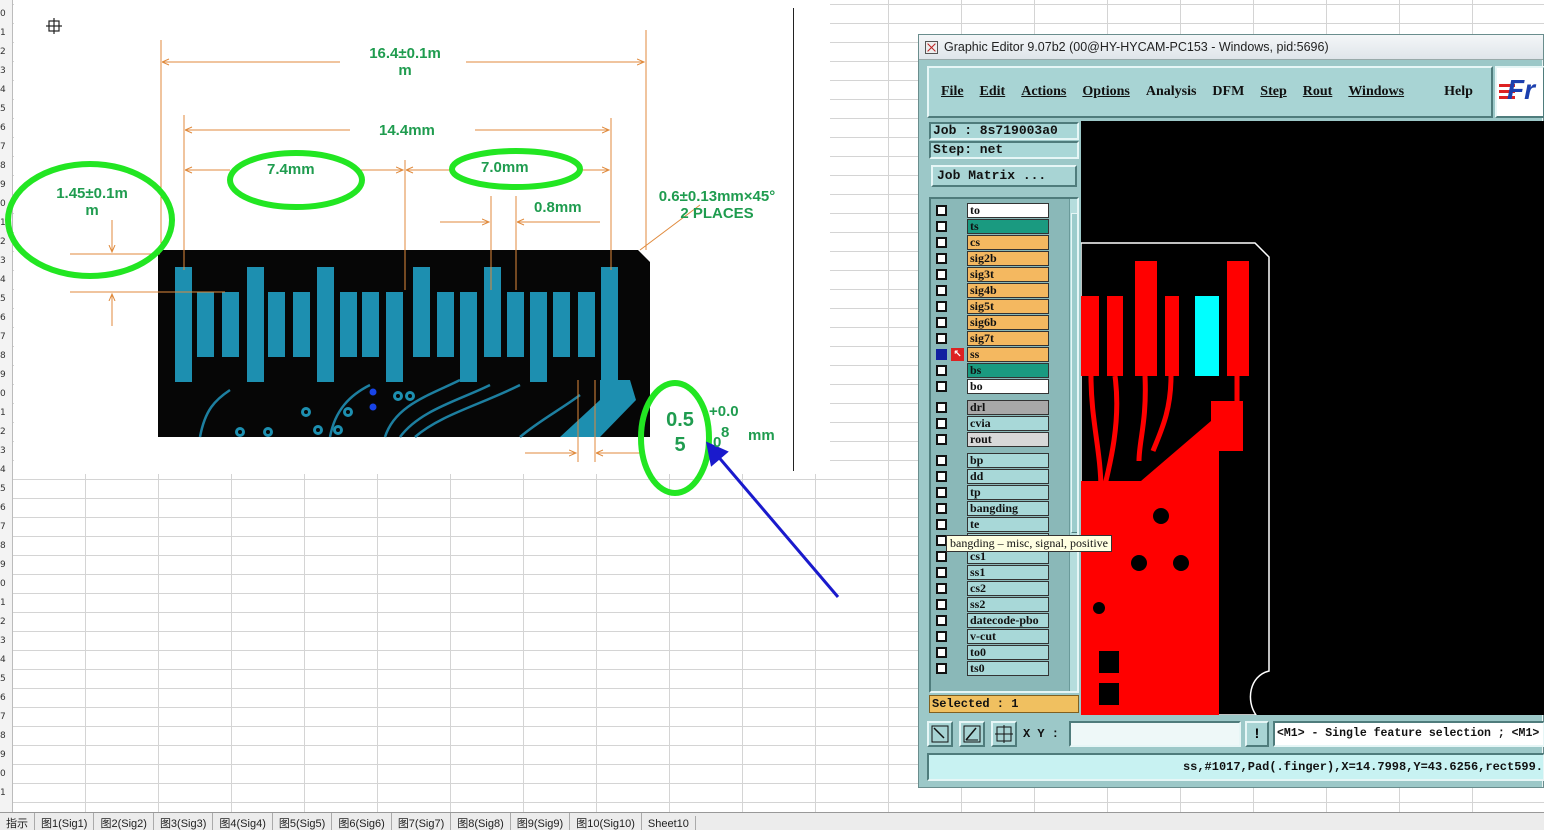 This screenshot has height=830, width=1544. Describe the element at coordinates (952, 92) in the screenshot. I see `menu-file: File` at that location.